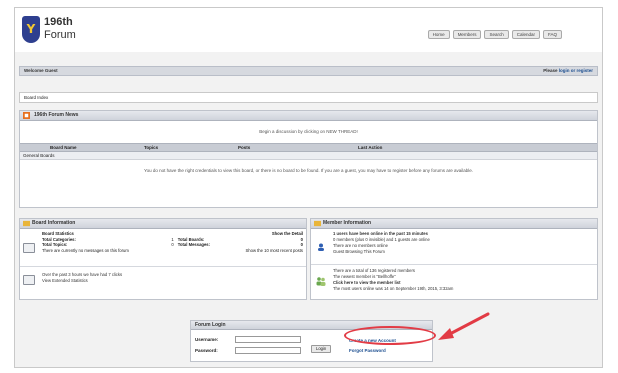 This screenshot has height=373, width=618. Describe the element at coordinates (206, 350) in the screenshot. I see `password-label: Password:` at that location.